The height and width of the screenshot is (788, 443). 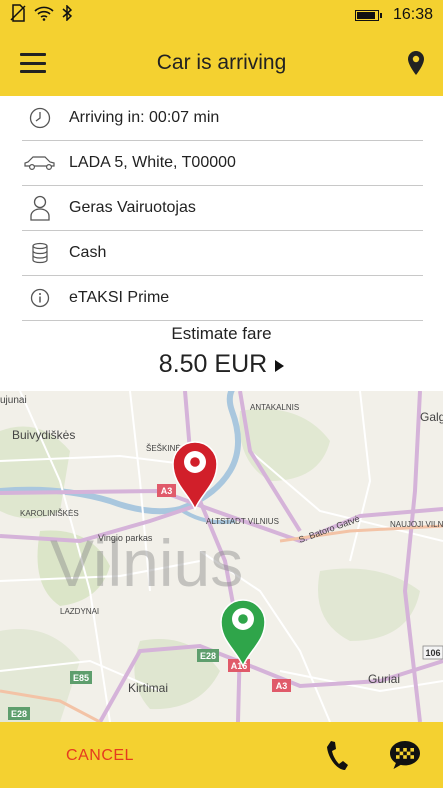 What do you see at coordinates (40, 253) in the screenshot?
I see `coins-icon` at bounding box center [40, 253].